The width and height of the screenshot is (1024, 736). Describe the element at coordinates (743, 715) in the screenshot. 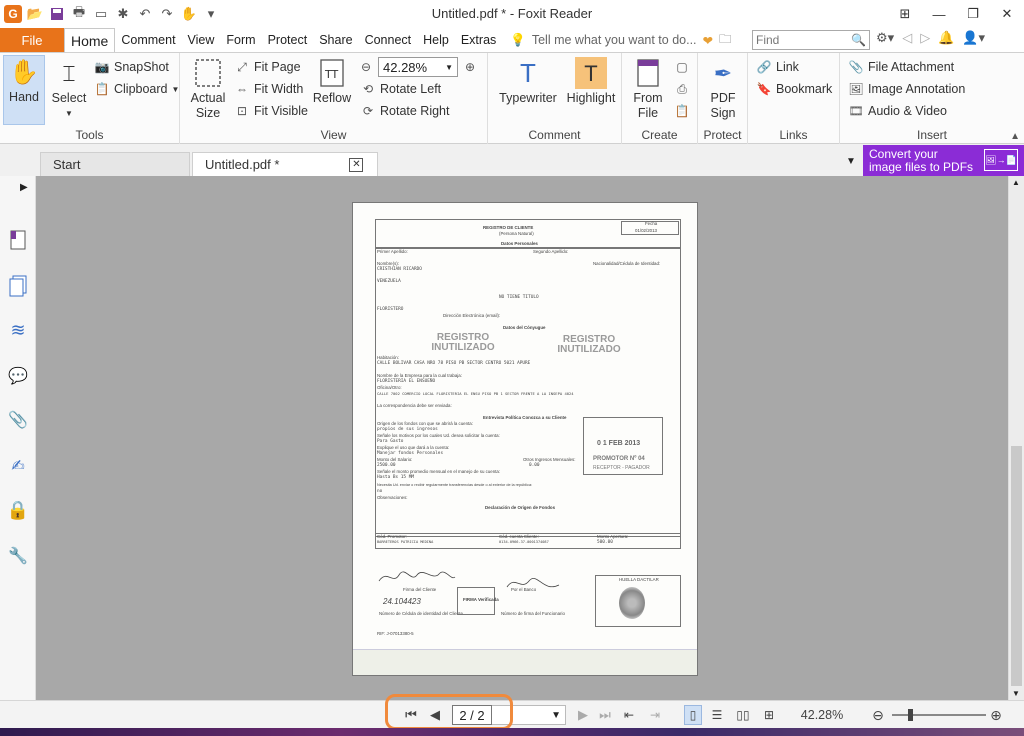

I see `facing-view-icon: ▯▯` at that location.